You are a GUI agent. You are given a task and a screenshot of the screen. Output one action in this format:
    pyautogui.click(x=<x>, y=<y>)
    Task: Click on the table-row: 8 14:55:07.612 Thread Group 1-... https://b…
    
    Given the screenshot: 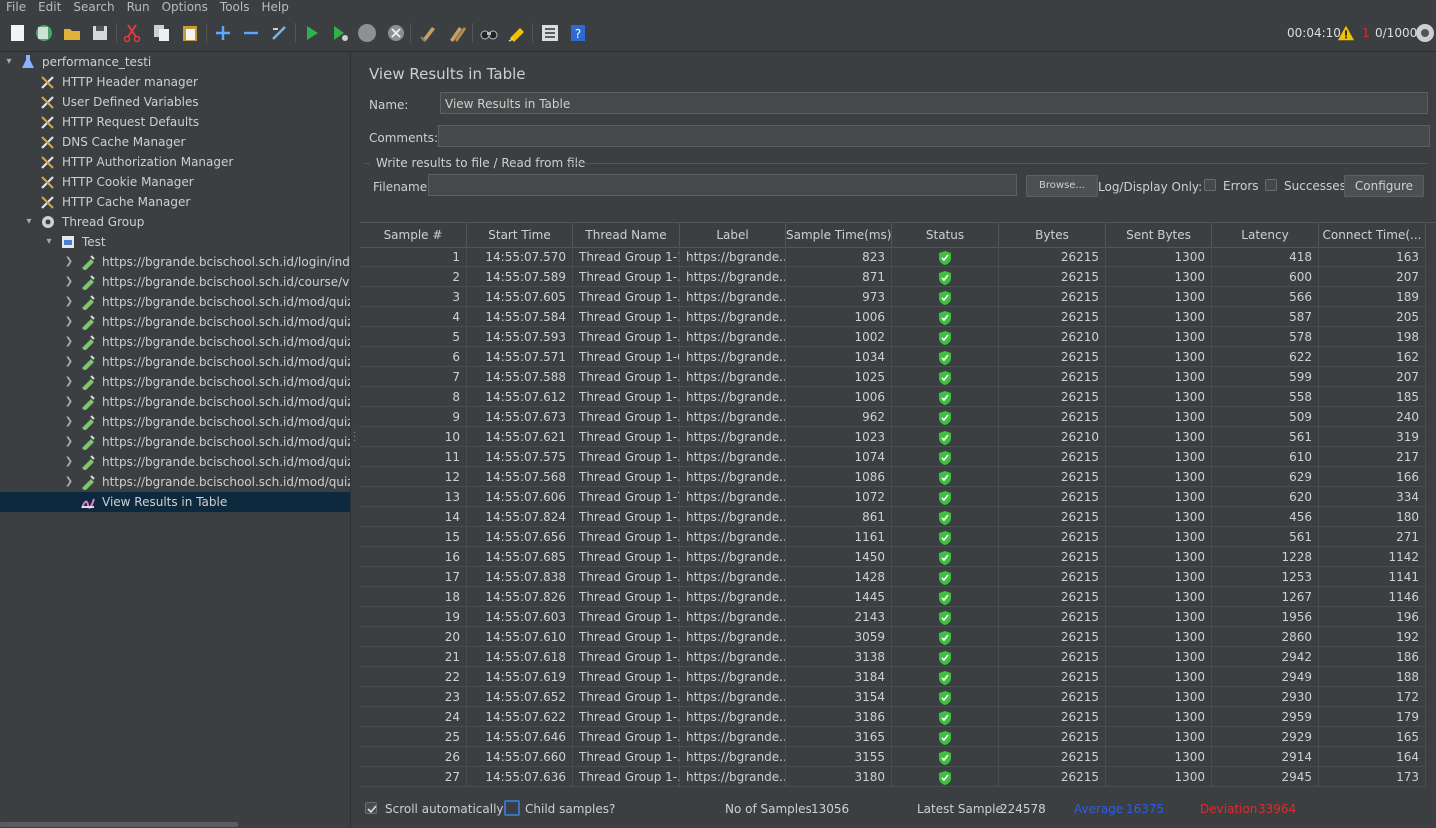 What is the action you would take?
    pyautogui.click(x=893, y=397)
    